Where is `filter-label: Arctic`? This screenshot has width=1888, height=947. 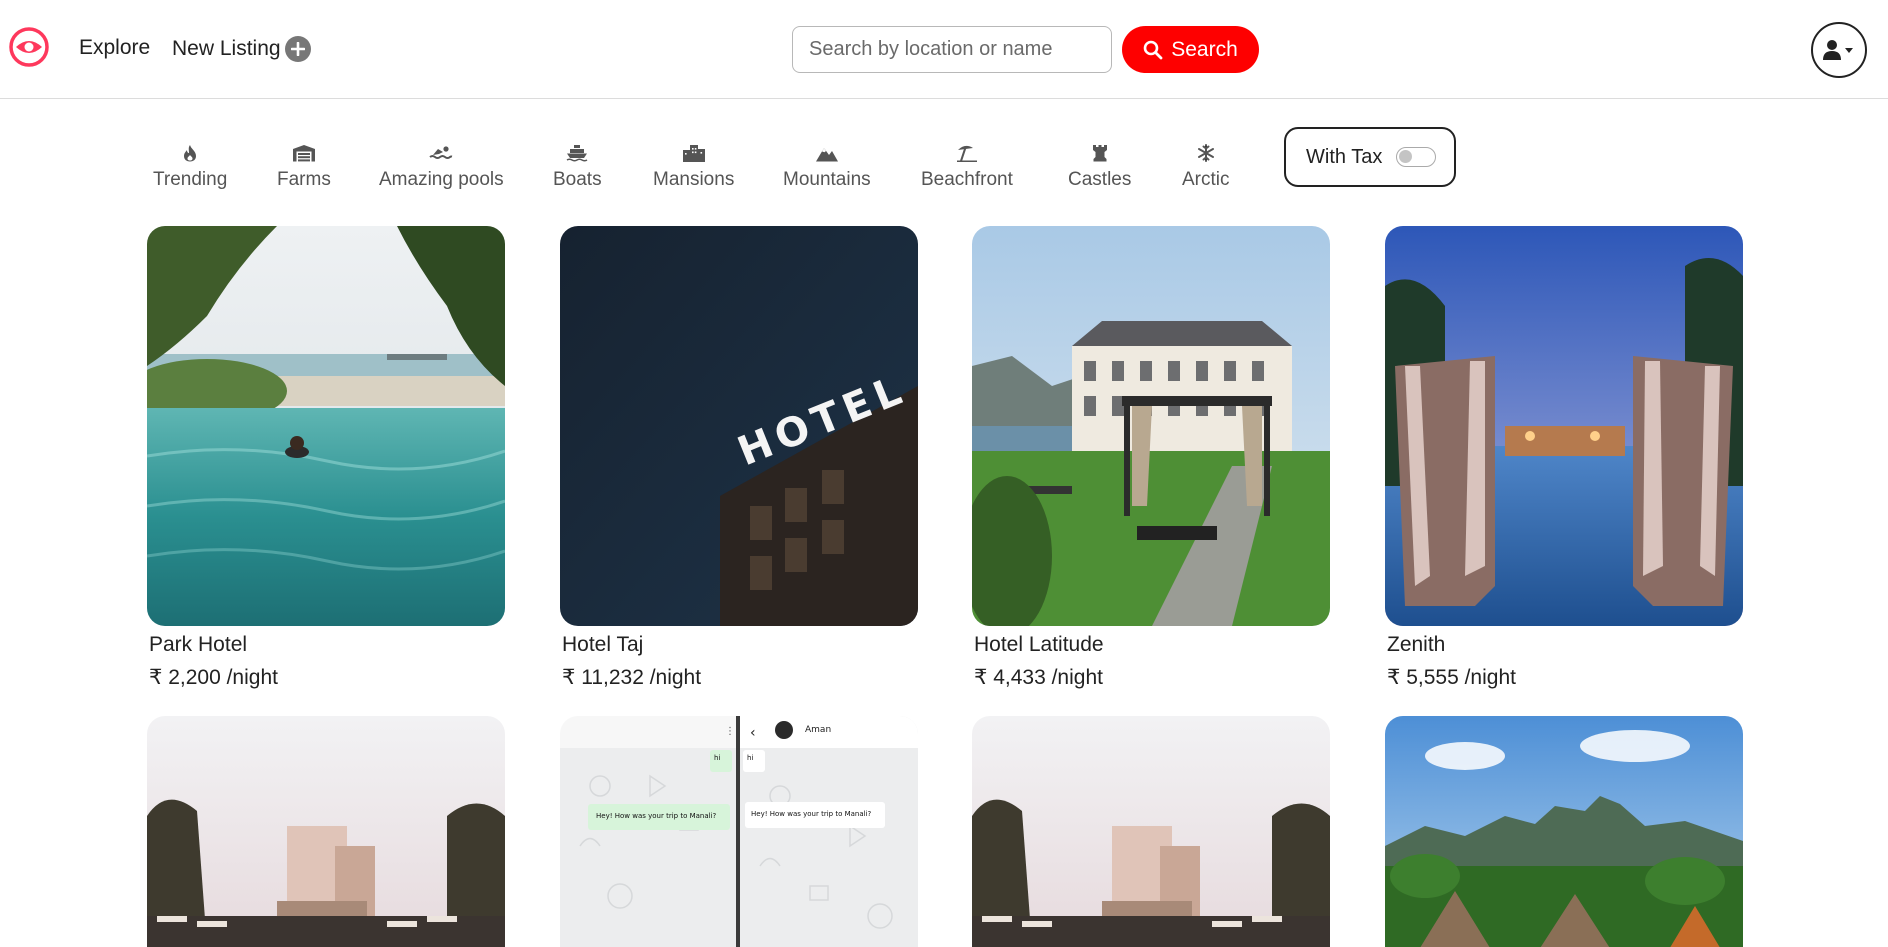
filter-label: Arctic is located at coordinates (1206, 179).